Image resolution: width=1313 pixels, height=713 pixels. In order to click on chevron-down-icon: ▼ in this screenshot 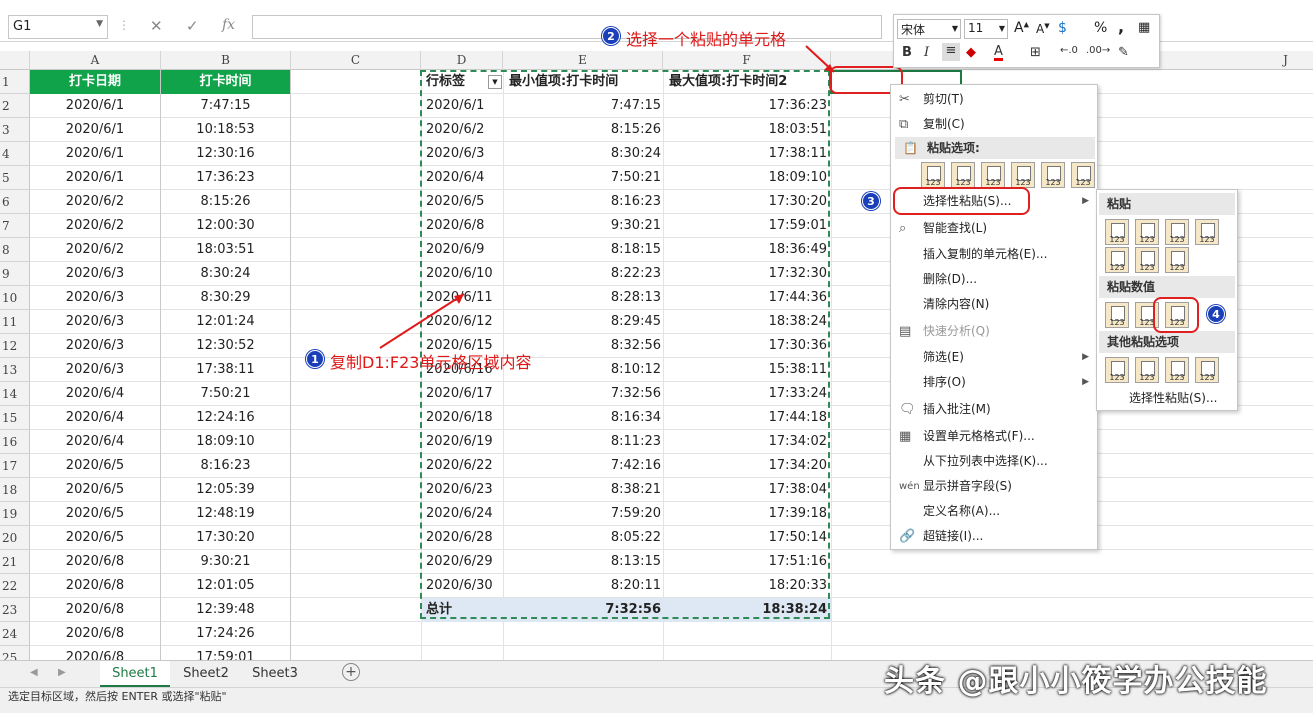, I will do `click(99, 24)`.